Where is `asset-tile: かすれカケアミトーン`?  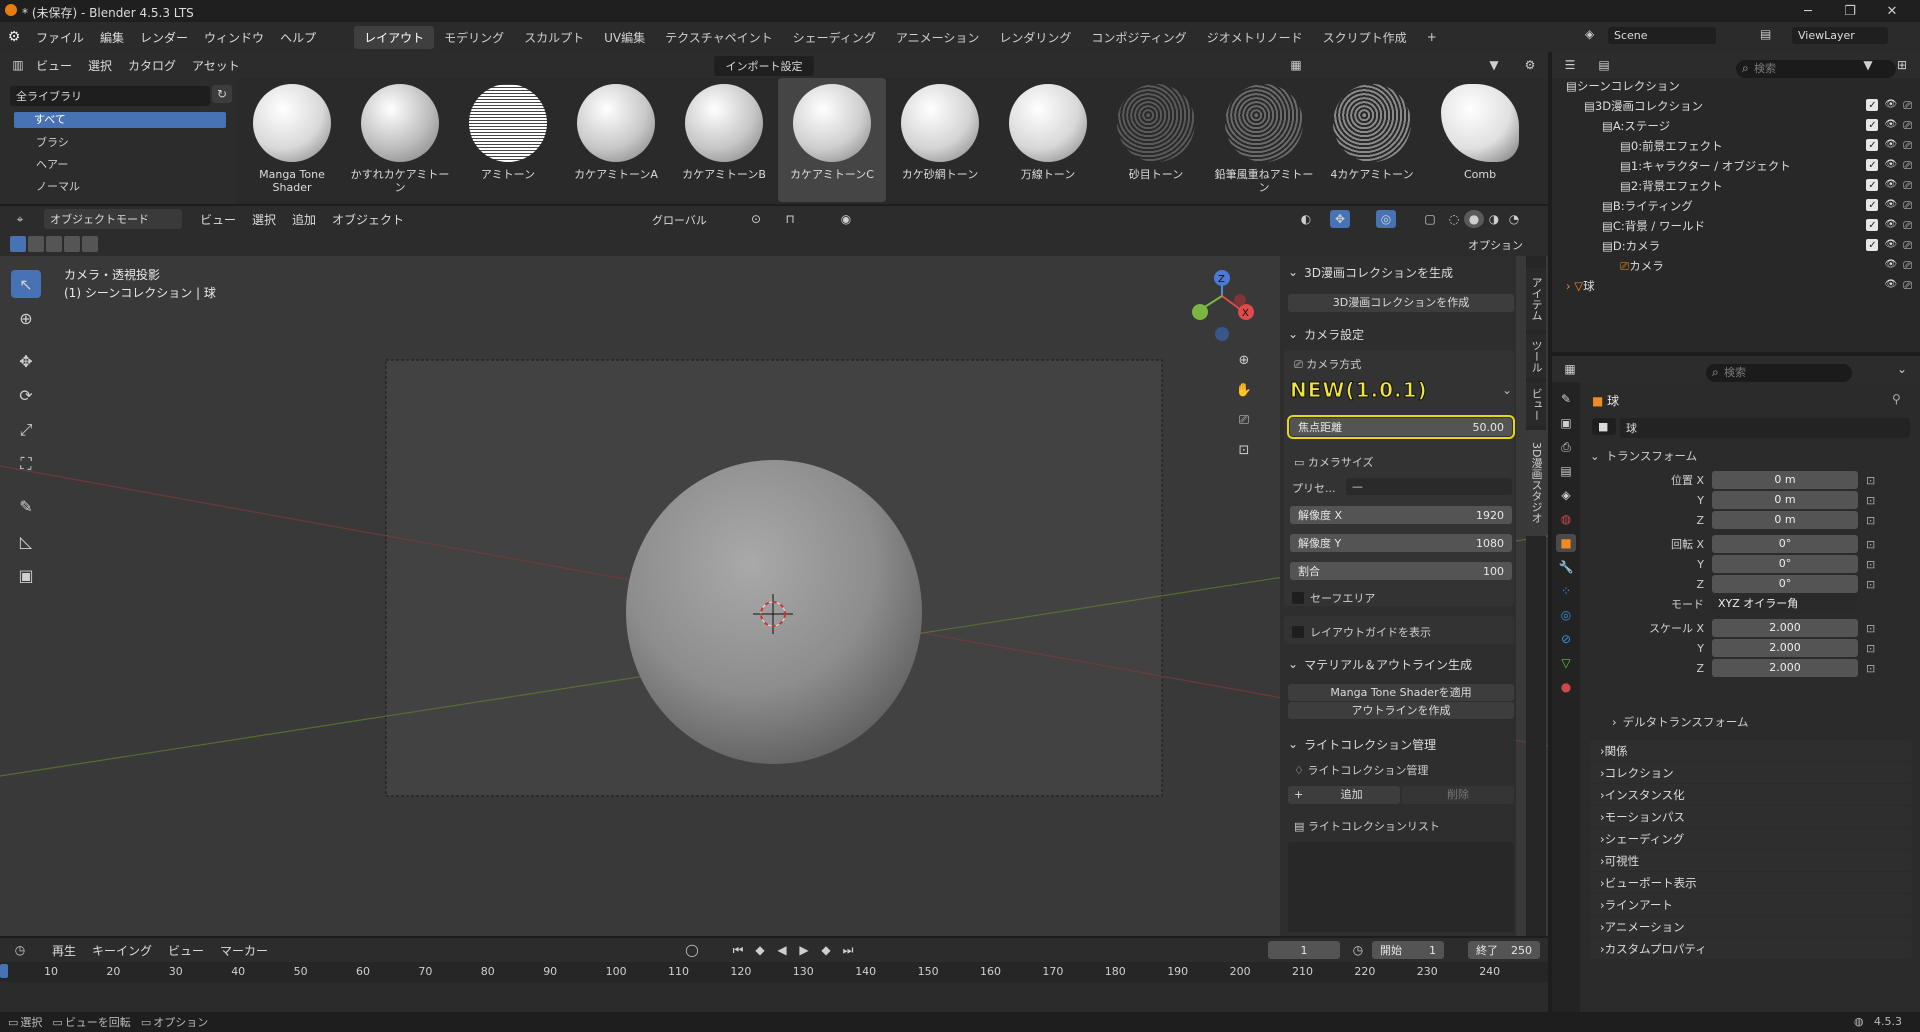
asset-tile: かすれカケアミトーン is located at coordinates (400, 140).